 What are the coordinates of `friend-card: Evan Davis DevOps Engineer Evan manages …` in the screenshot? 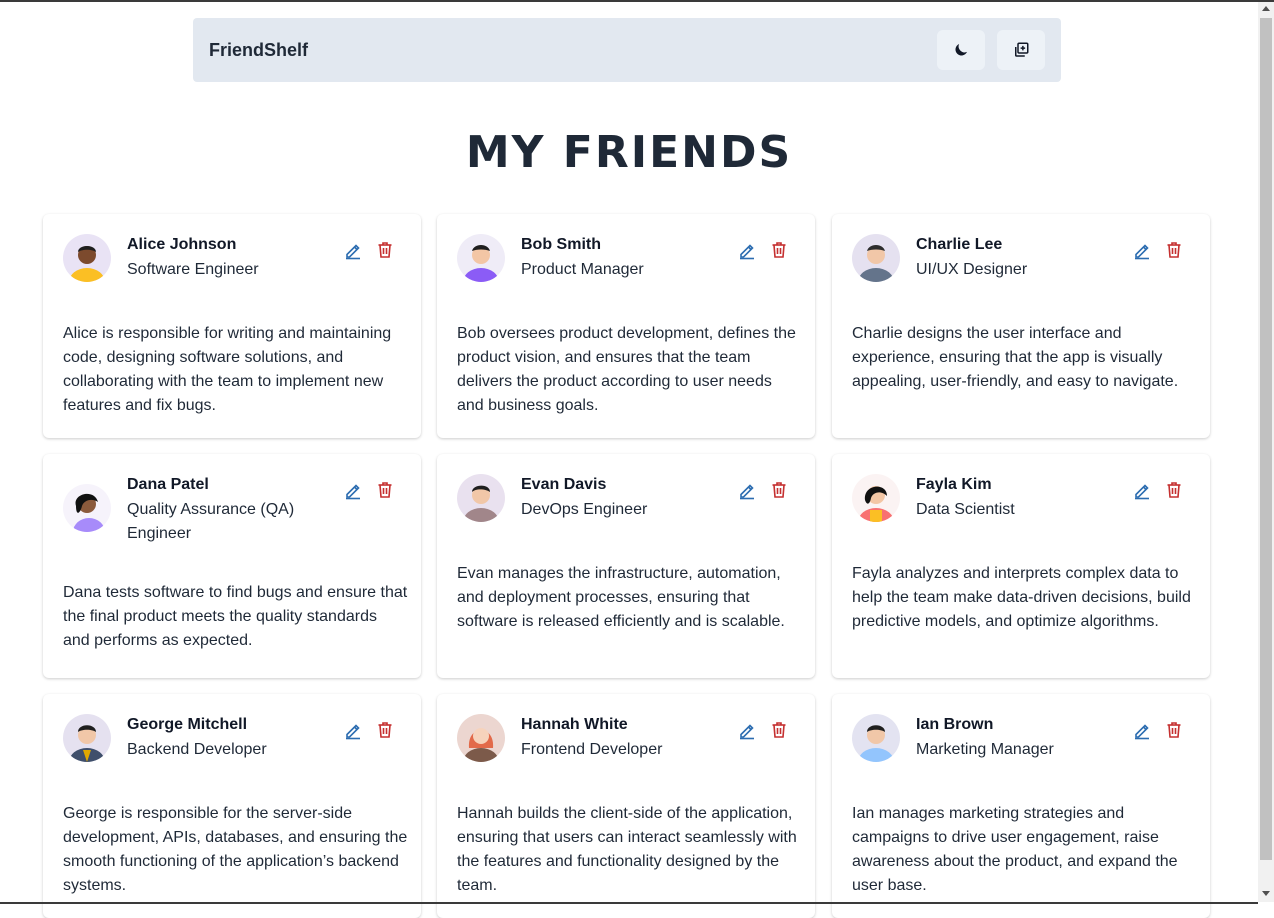 It's located at (626, 566).